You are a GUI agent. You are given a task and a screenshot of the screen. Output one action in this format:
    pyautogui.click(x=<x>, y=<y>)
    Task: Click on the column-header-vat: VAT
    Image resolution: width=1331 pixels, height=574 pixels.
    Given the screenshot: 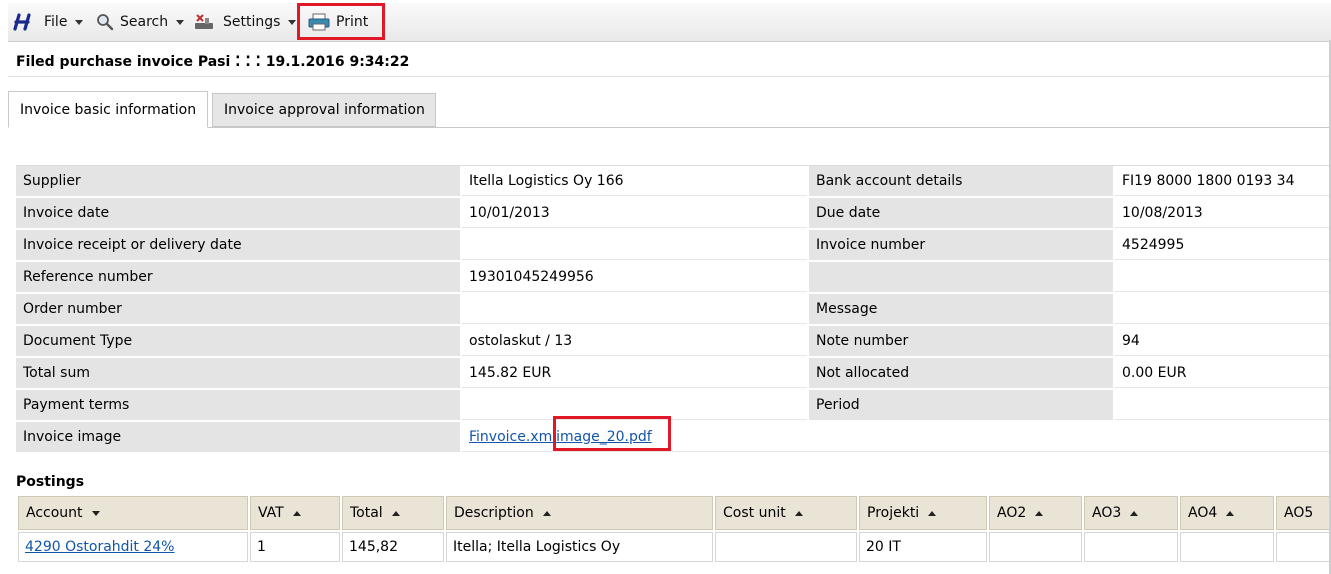 What is the action you would take?
    pyautogui.click(x=295, y=513)
    